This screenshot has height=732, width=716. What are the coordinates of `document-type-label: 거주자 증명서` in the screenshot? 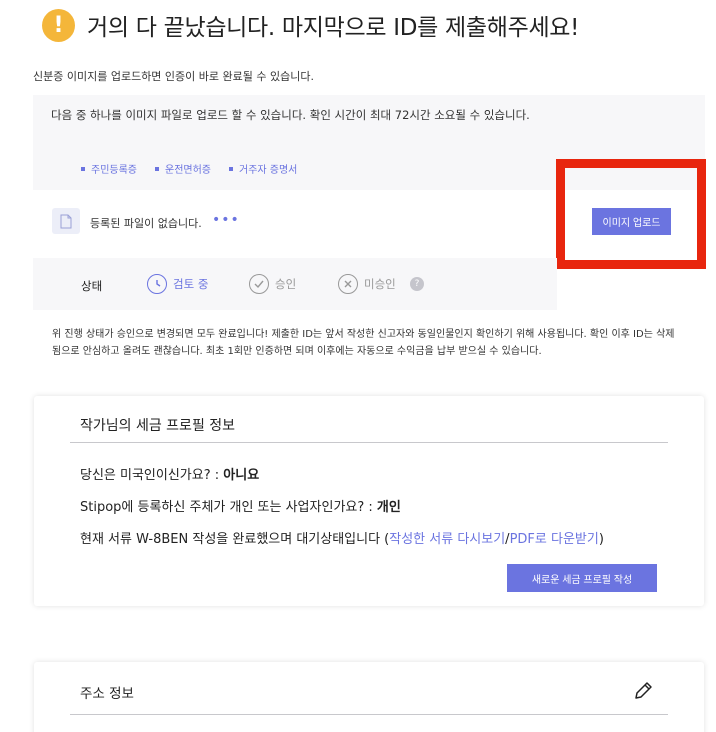 It's located at (268, 170).